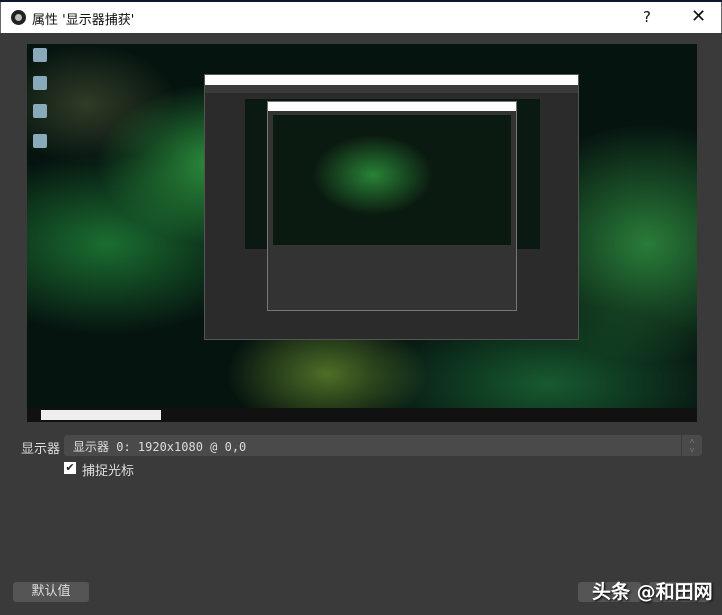 Image resolution: width=722 pixels, height=615 pixels. Describe the element at coordinates (691, 445) in the screenshot. I see `up-down-chevron-icon: ˄ ˅` at that location.